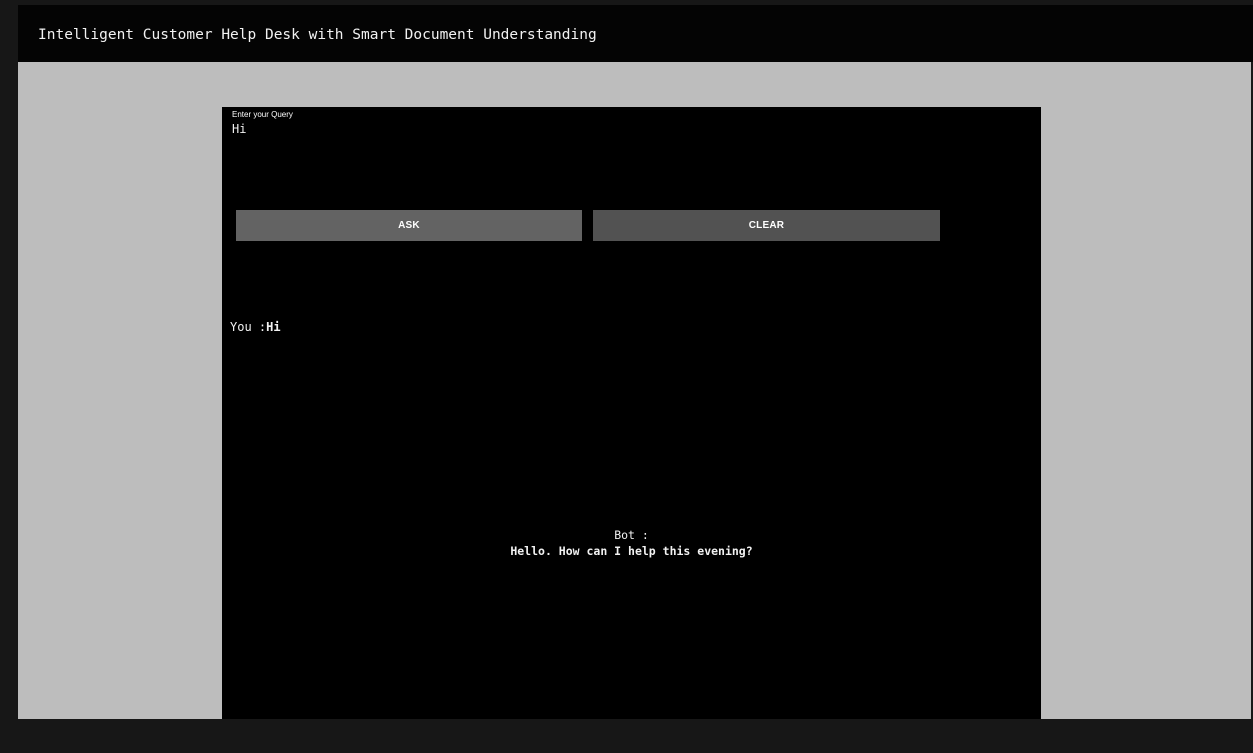  Describe the element at coordinates (262, 114) in the screenshot. I see `query-label: Enter your Query` at that location.